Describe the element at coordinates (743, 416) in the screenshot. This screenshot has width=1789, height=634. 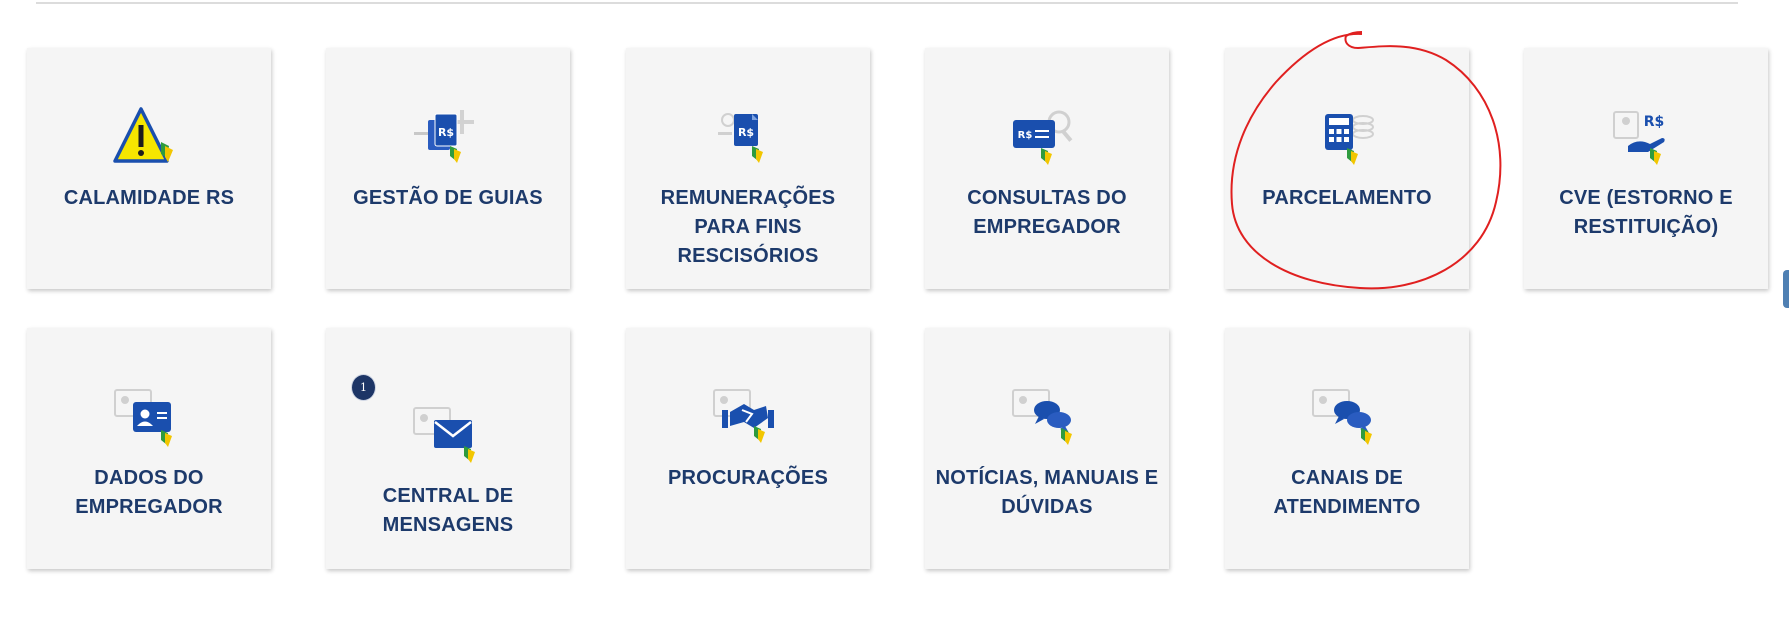
I see `handshake-icon` at that location.